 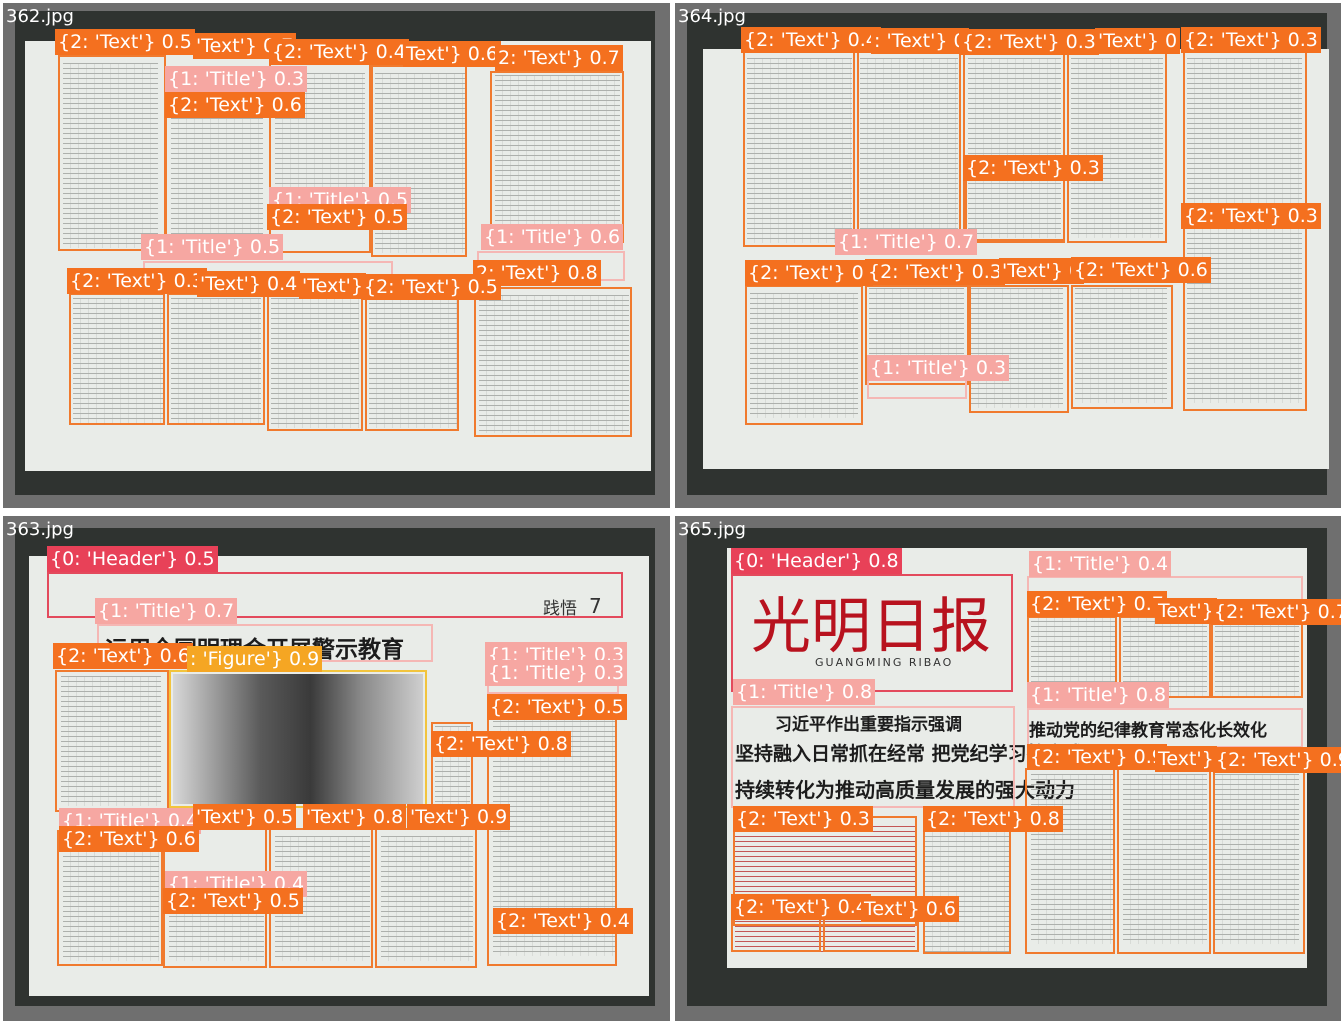 What do you see at coordinates (245, 817) in the screenshot?
I see `detection-label: 'Text'} 0.5` at bounding box center [245, 817].